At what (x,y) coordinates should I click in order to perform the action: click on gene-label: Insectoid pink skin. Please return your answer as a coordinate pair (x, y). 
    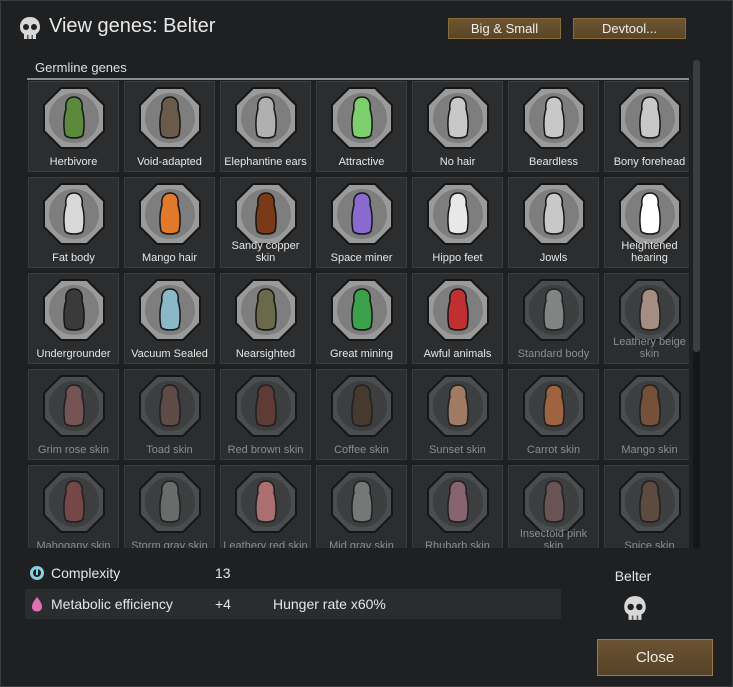
    Looking at the image, I should click on (553, 538).